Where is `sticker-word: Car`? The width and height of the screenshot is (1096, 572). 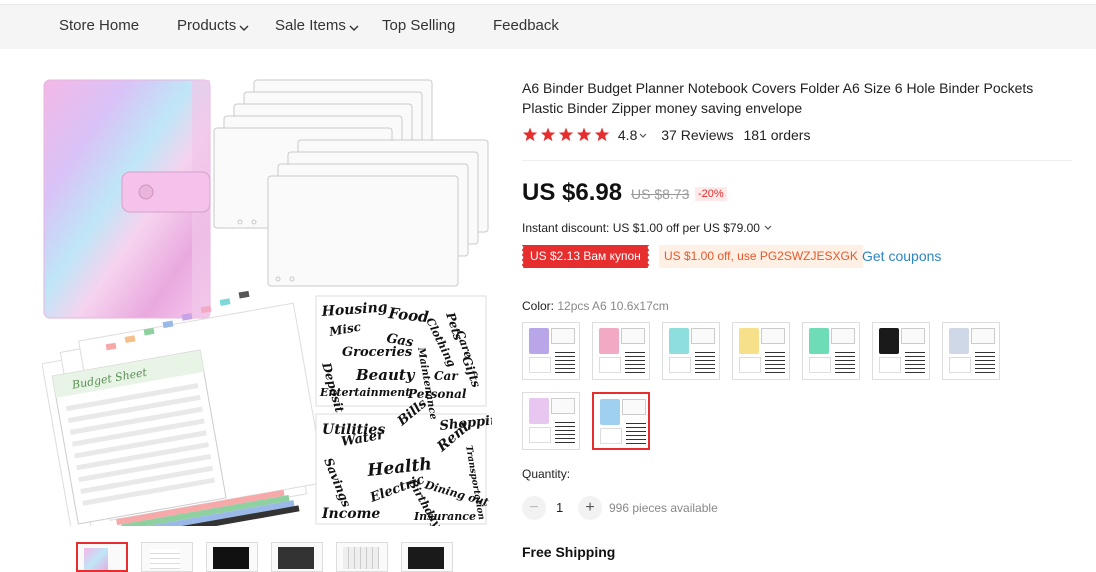
sticker-word: Car is located at coordinates (446, 376).